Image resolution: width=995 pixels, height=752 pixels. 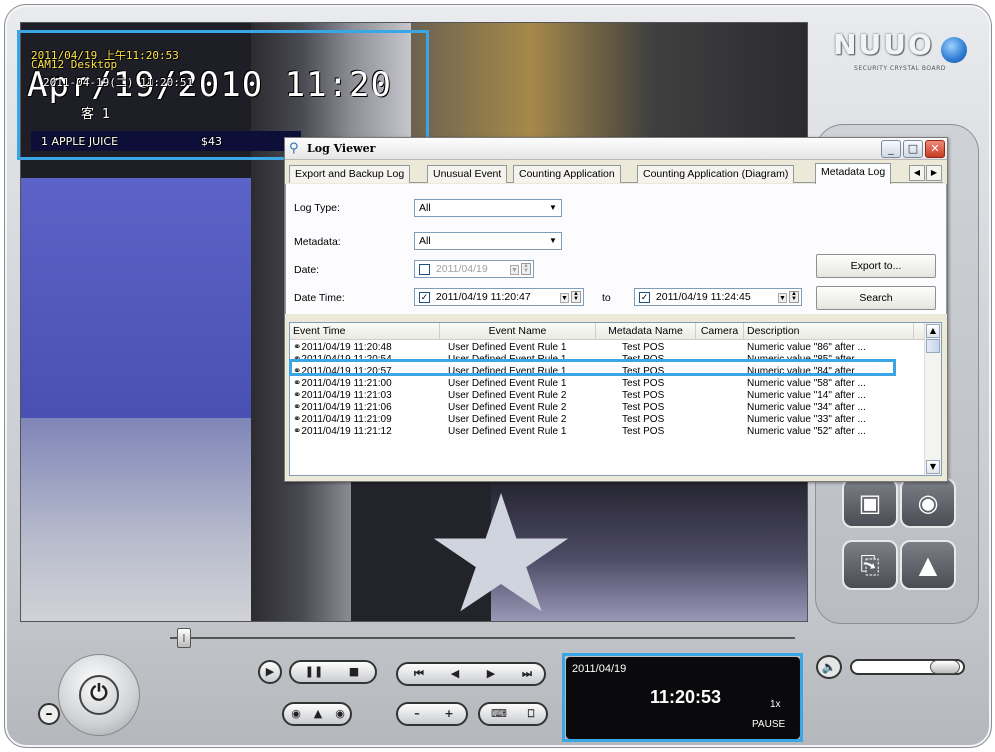 I want to click on pause-button: ❚❚, so click(x=314, y=672).